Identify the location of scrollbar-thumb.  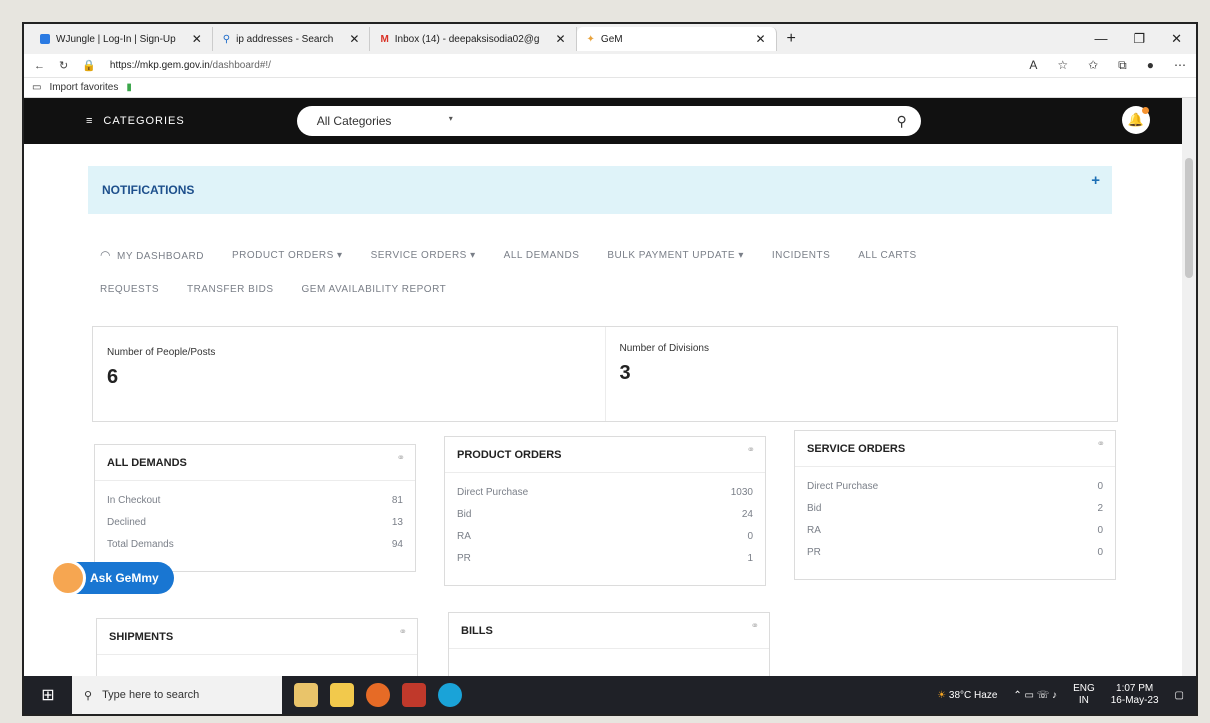
(1189, 218).